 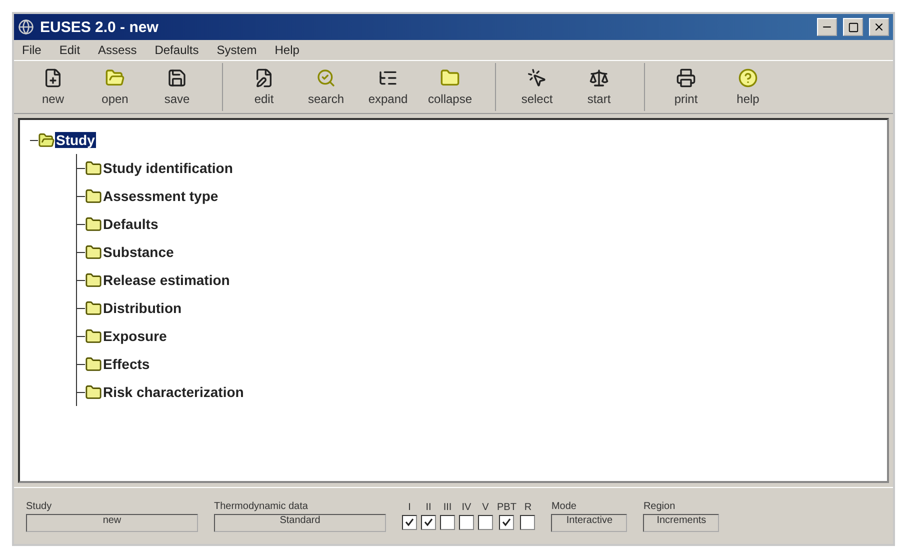 What do you see at coordinates (166, 280) in the screenshot?
I see `tree-item: Release estimation` at bounding box center [166, 280].